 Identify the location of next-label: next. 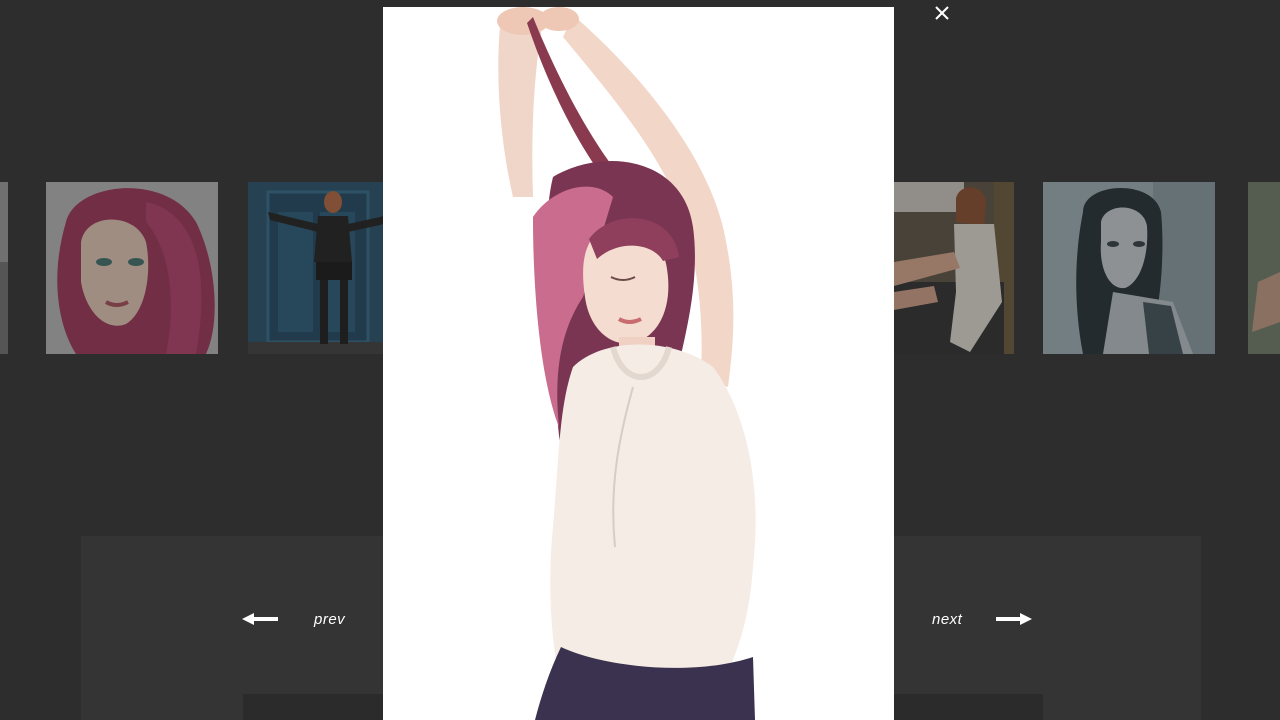
(947, 619).